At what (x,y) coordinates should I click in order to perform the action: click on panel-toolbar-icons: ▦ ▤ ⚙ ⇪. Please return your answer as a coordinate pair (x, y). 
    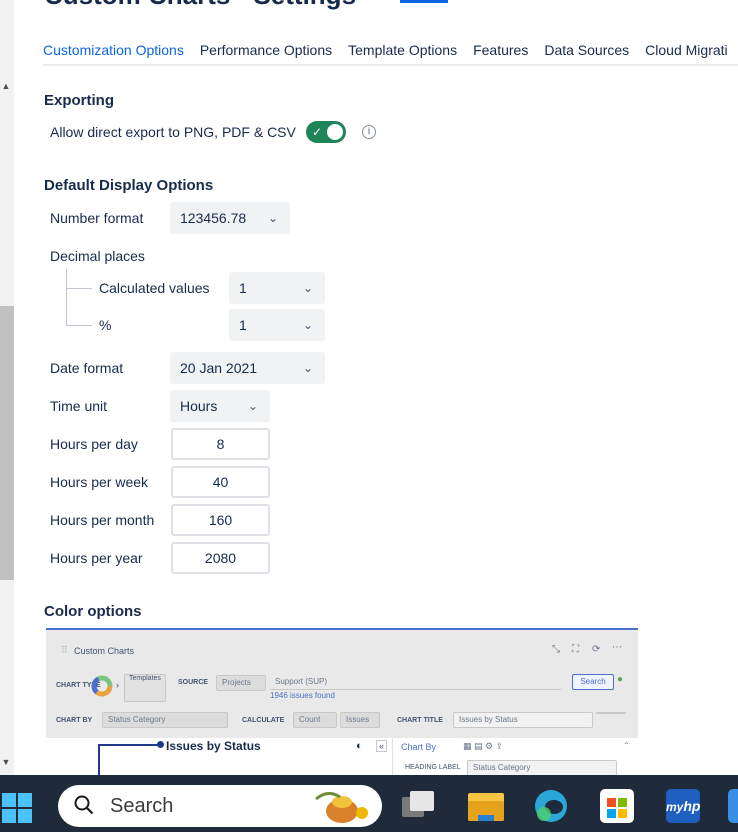
    Looking at the image, I should click on (483, 746).